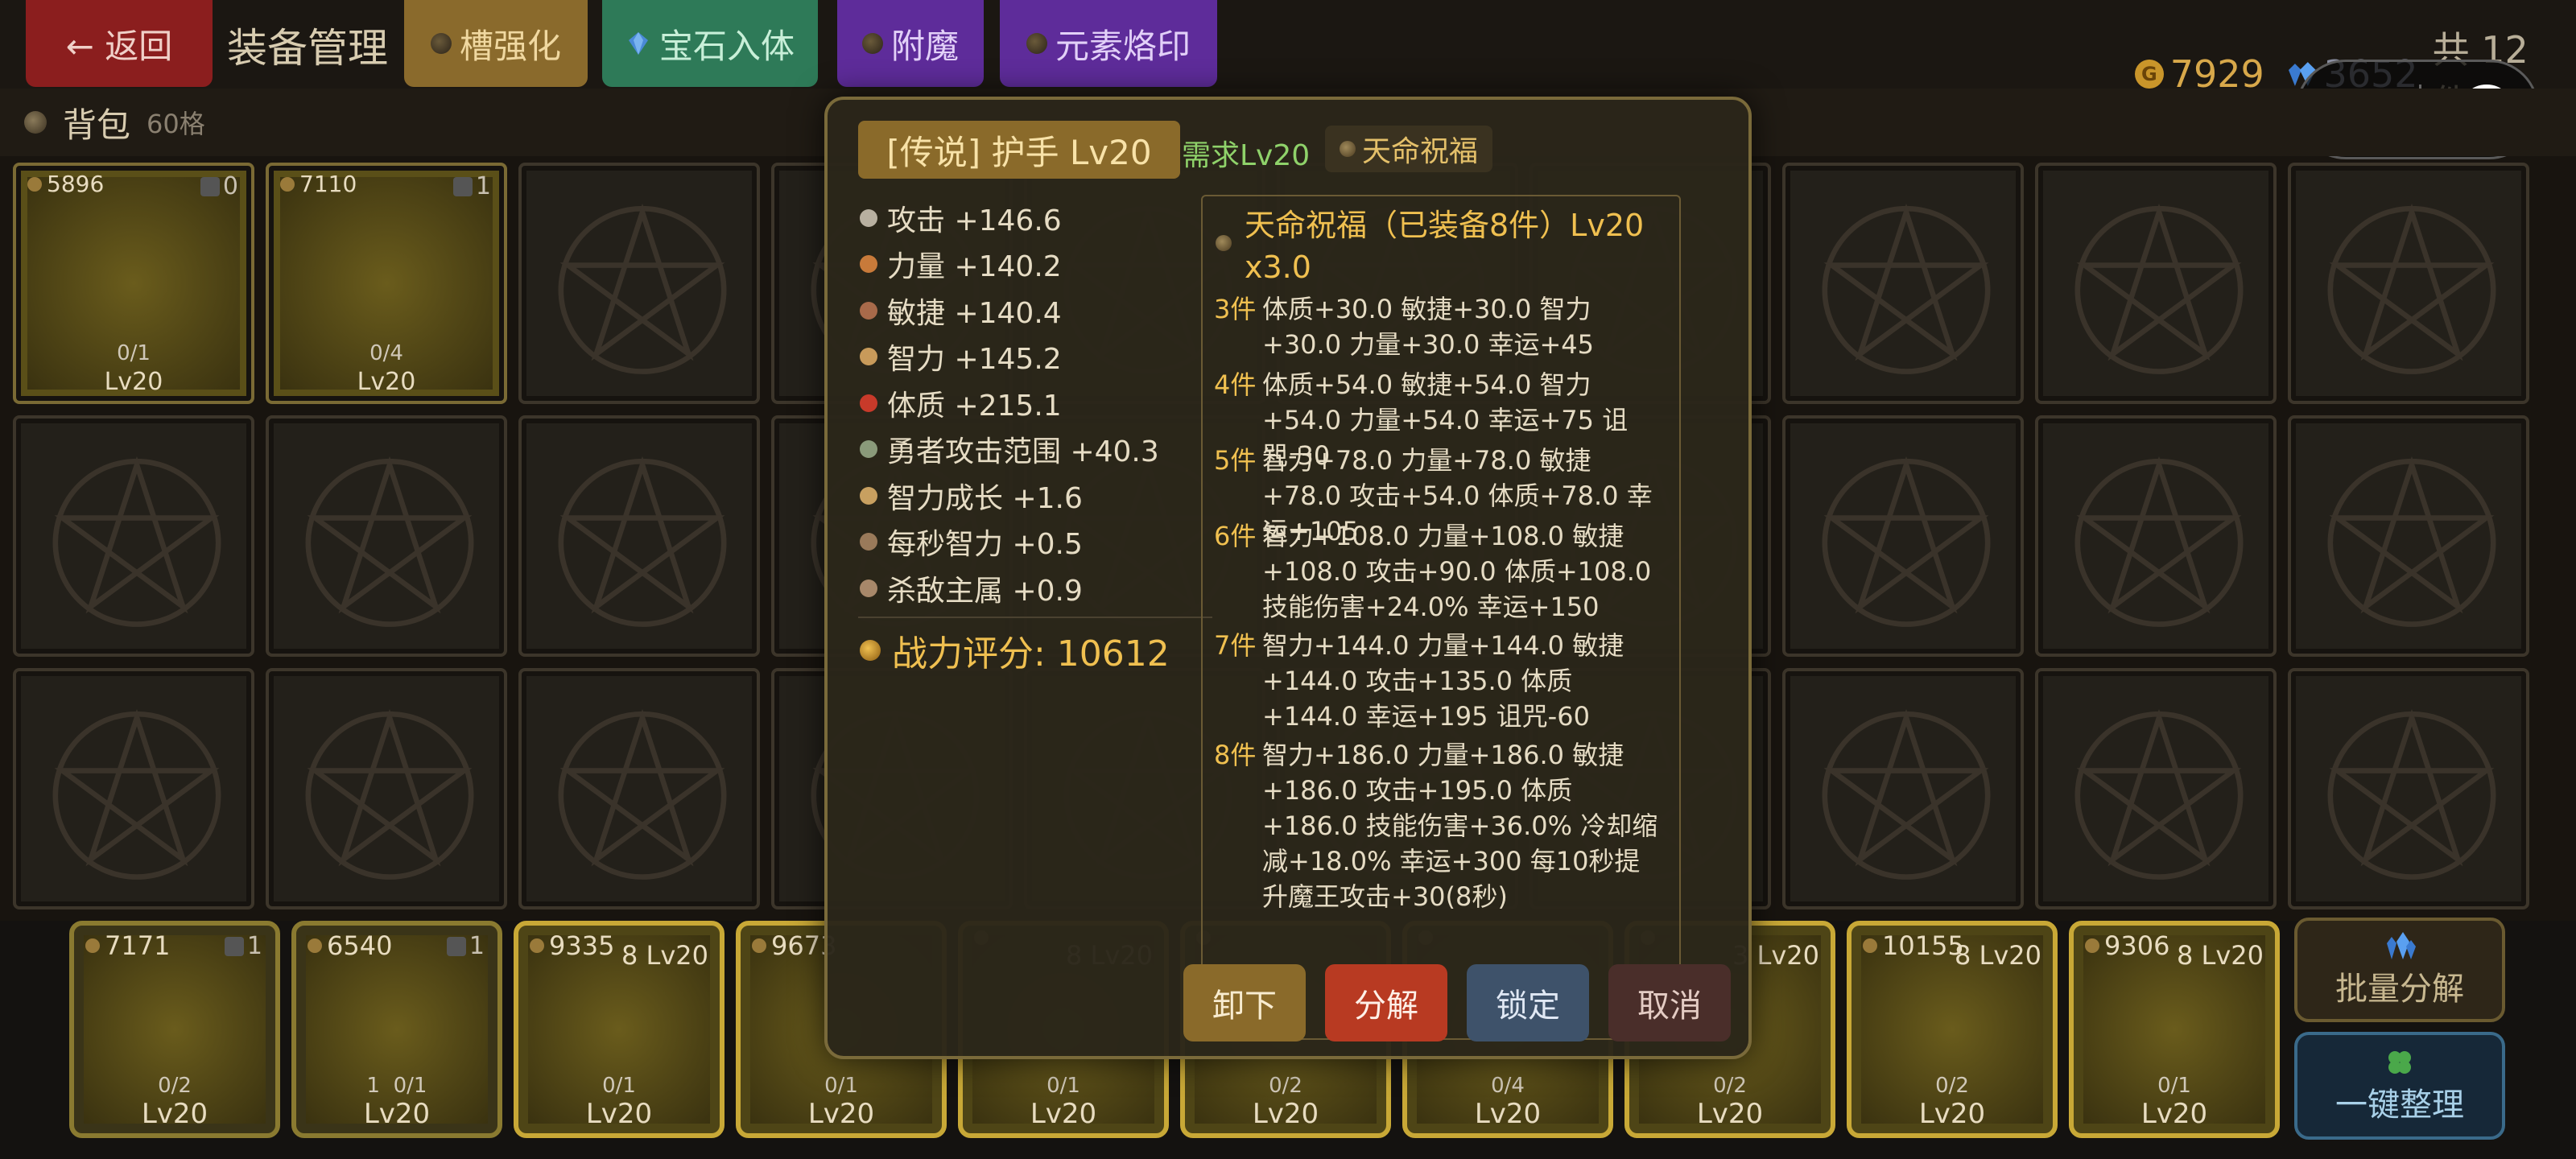 The height and width of the screenshot is (1159, 2576). Describe the element at coordinates (35, 122) in the screenshot. I see `backpack-icon` at that location.